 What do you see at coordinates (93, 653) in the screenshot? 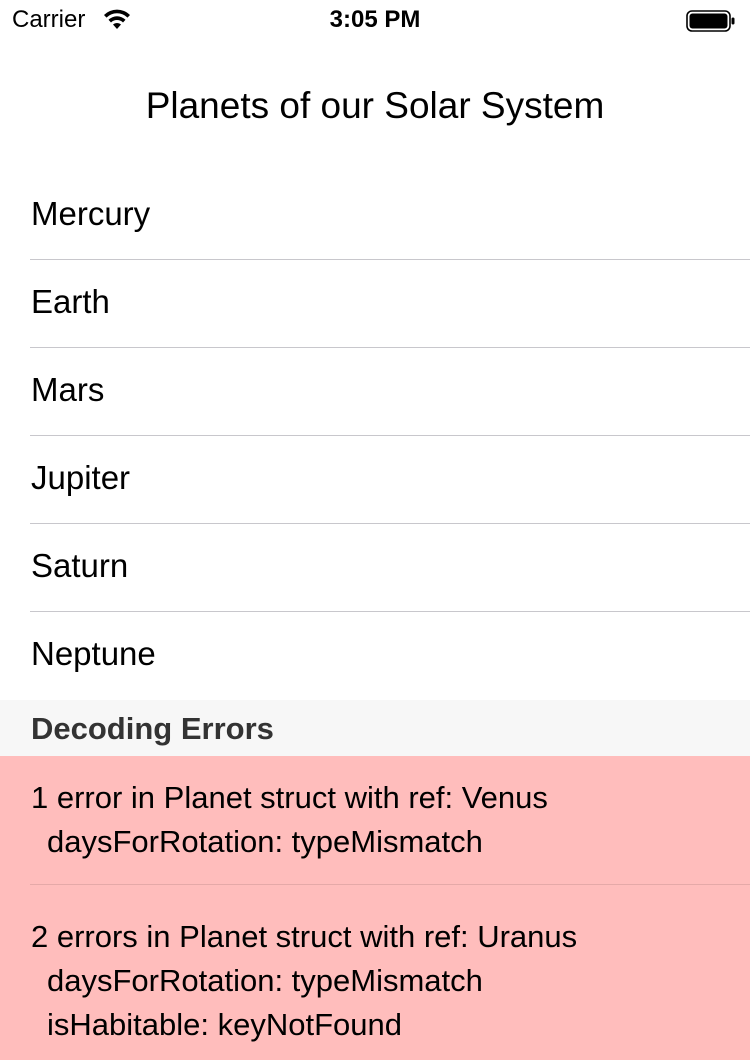
I see `planet-name: Neptune` at bounding box center [93, 653].